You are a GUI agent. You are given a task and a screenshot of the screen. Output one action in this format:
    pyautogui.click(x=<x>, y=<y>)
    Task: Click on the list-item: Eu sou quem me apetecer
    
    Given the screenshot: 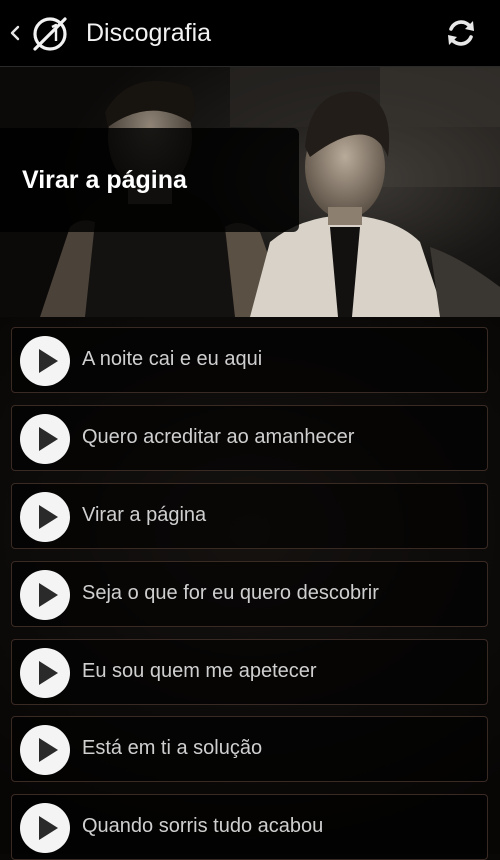 What is the action you would take?
    pyautogui.click(x=249, y=672)
    